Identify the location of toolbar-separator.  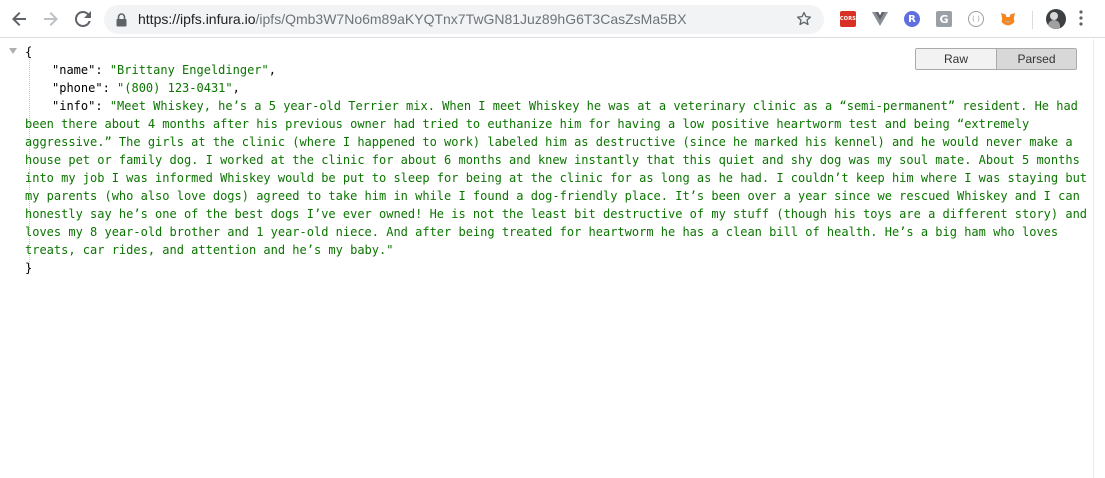
(1032, 20).